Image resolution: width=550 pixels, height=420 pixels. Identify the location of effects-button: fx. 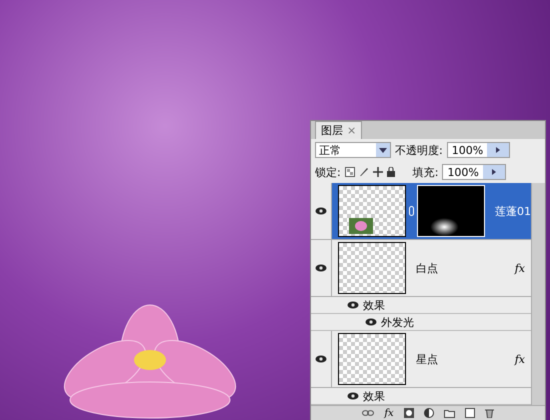
(389, 413).